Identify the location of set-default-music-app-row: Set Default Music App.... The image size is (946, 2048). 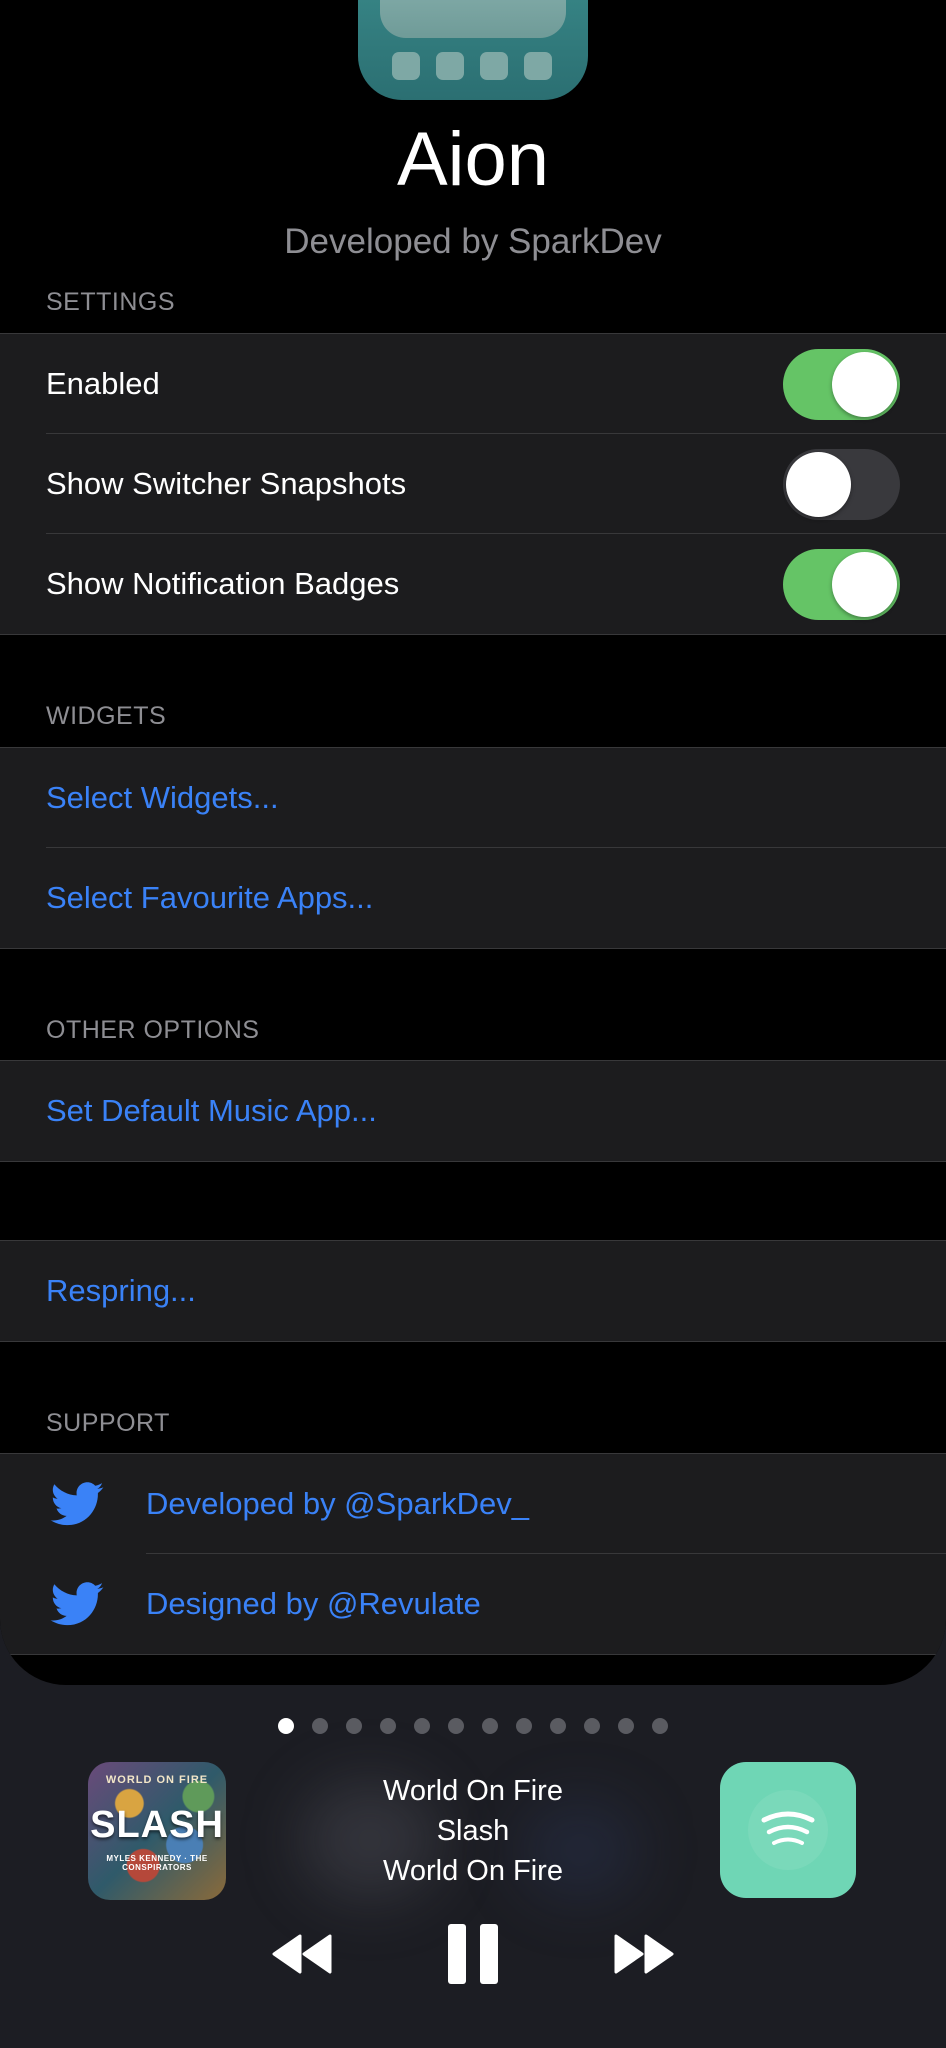
(473, 1111).